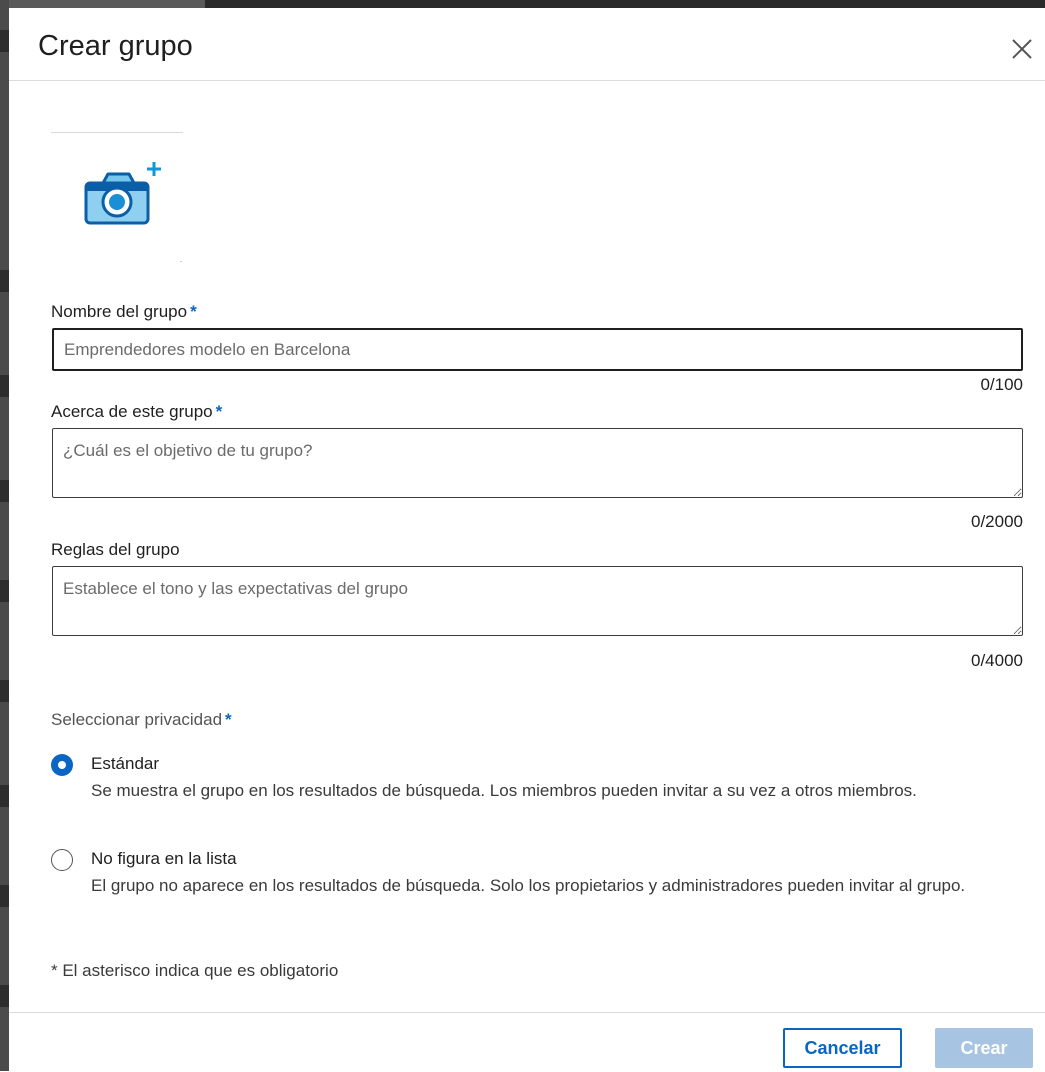 The height and width of the screenshot is (1072, 1045). What do you see at coordinates (141, 719) in the screenshot?
I see `privacy-label: Seleccionar privacidad *` at bounding box center [141, 719].